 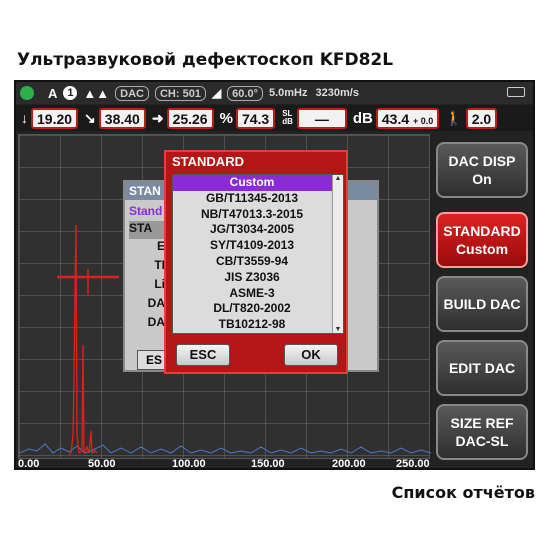 I want to click on background-row: TI, so click(x=159, y=265).